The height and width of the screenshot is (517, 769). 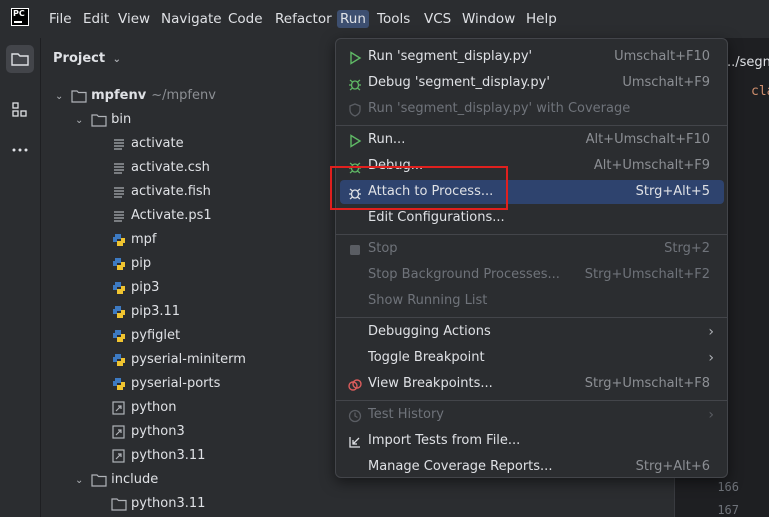 I want to click on menu-item-debug-segment-display-py: Debug 'segment_display.py' Umschalt+F9, so click(x=532, y=83).